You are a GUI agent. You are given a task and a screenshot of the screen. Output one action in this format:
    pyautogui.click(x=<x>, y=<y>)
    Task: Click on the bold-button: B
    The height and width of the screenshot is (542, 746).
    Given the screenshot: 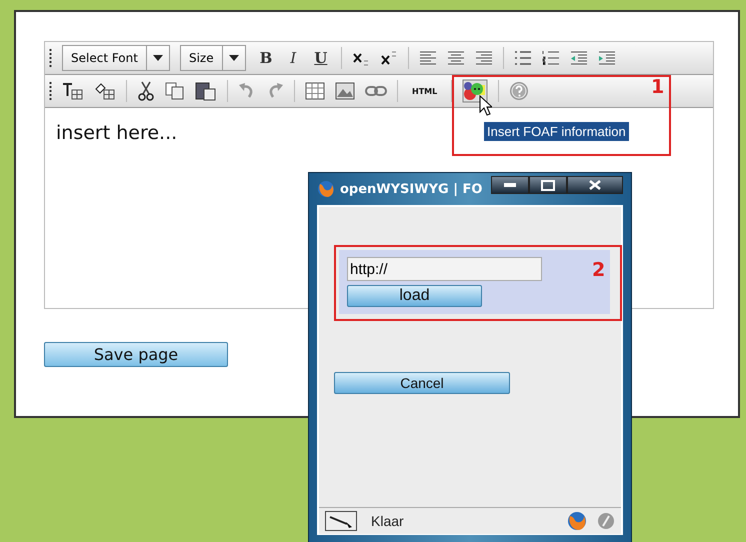 What is the action you would take?
    pyautogui.click(x=266, y=58)
    